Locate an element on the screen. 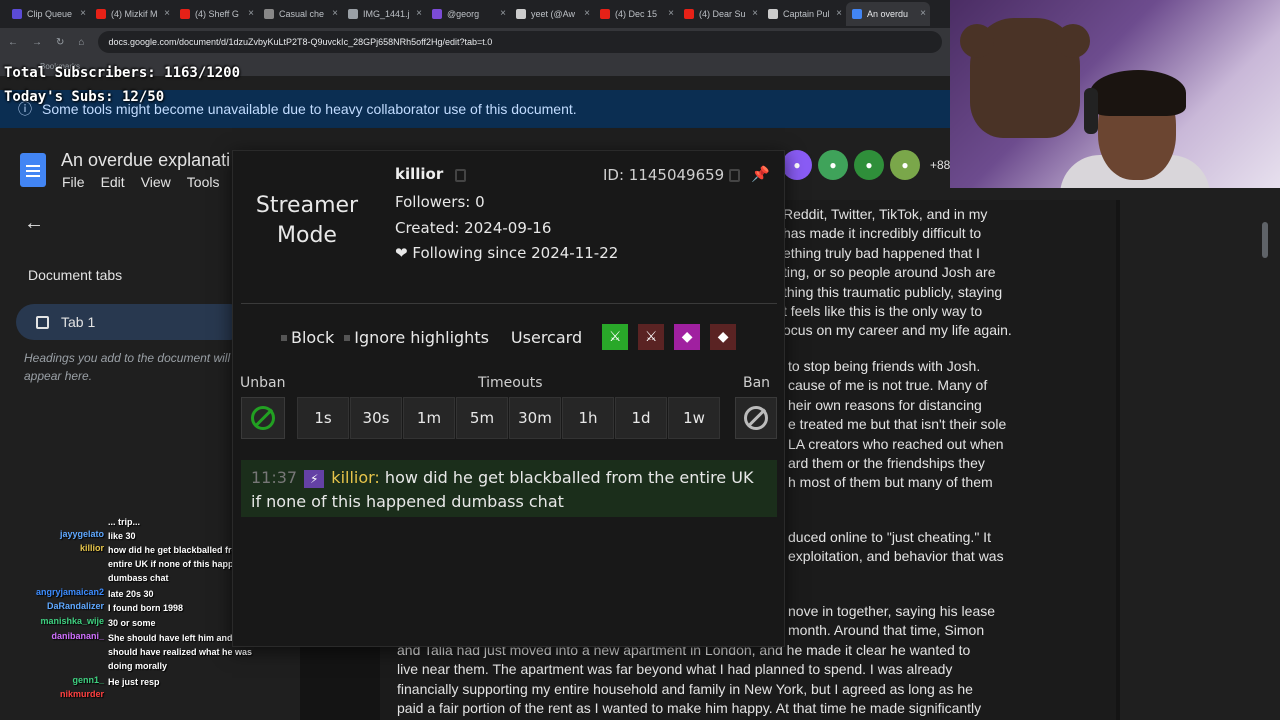 The image size is (1280, 720). tab-label: Captain Pul is located at coordinates (806, 14).